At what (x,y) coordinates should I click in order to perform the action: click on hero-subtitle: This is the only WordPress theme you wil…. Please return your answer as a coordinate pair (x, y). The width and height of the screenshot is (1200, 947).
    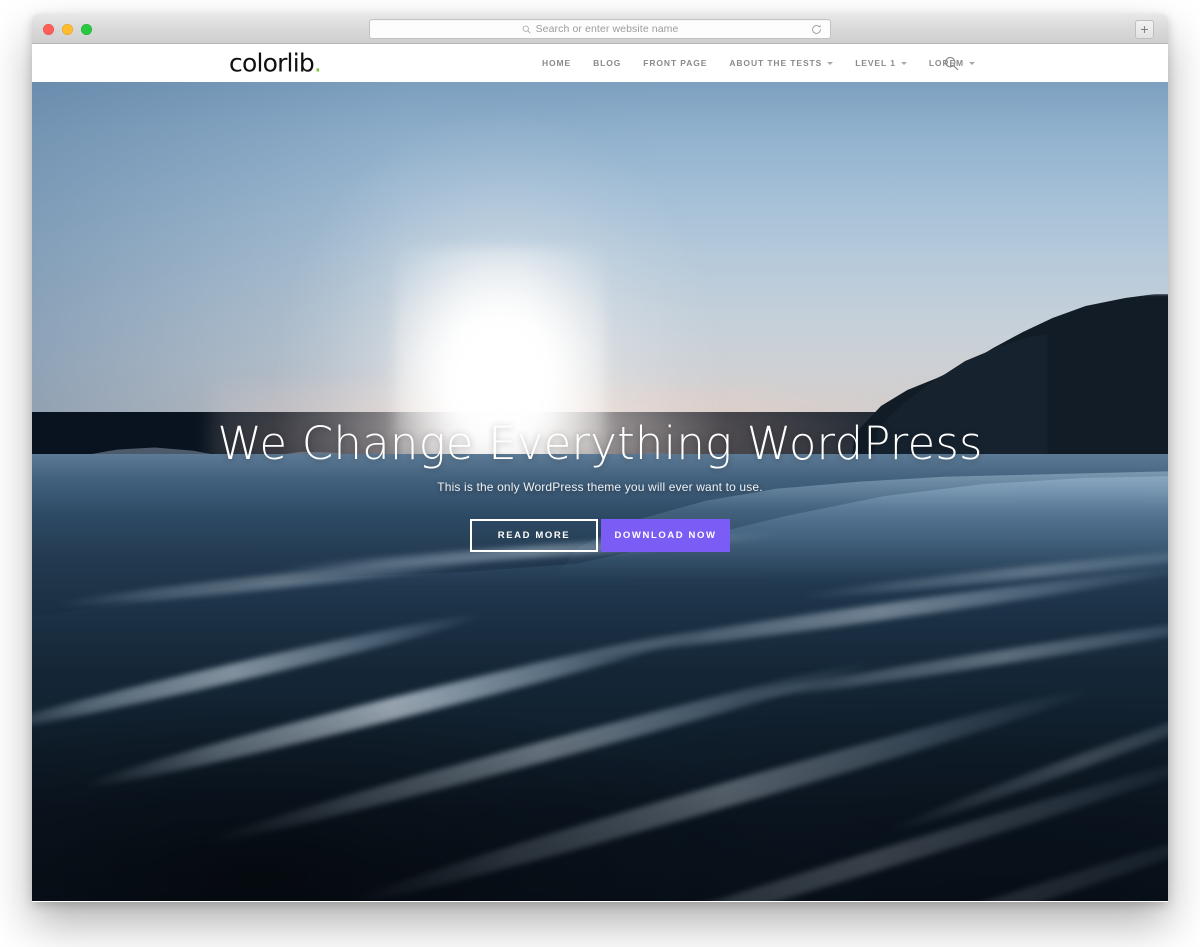
    Looking at the image, I should click on (600, 486).